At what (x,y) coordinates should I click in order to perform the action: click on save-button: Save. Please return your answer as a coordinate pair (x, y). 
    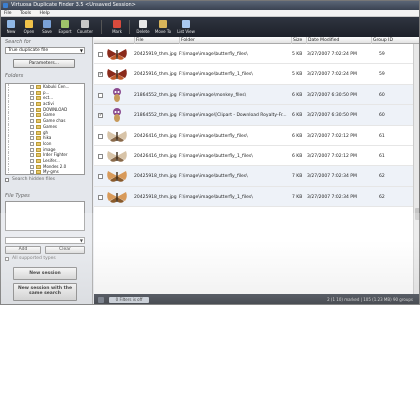
    Looking at the image, I should click on (47, 27).